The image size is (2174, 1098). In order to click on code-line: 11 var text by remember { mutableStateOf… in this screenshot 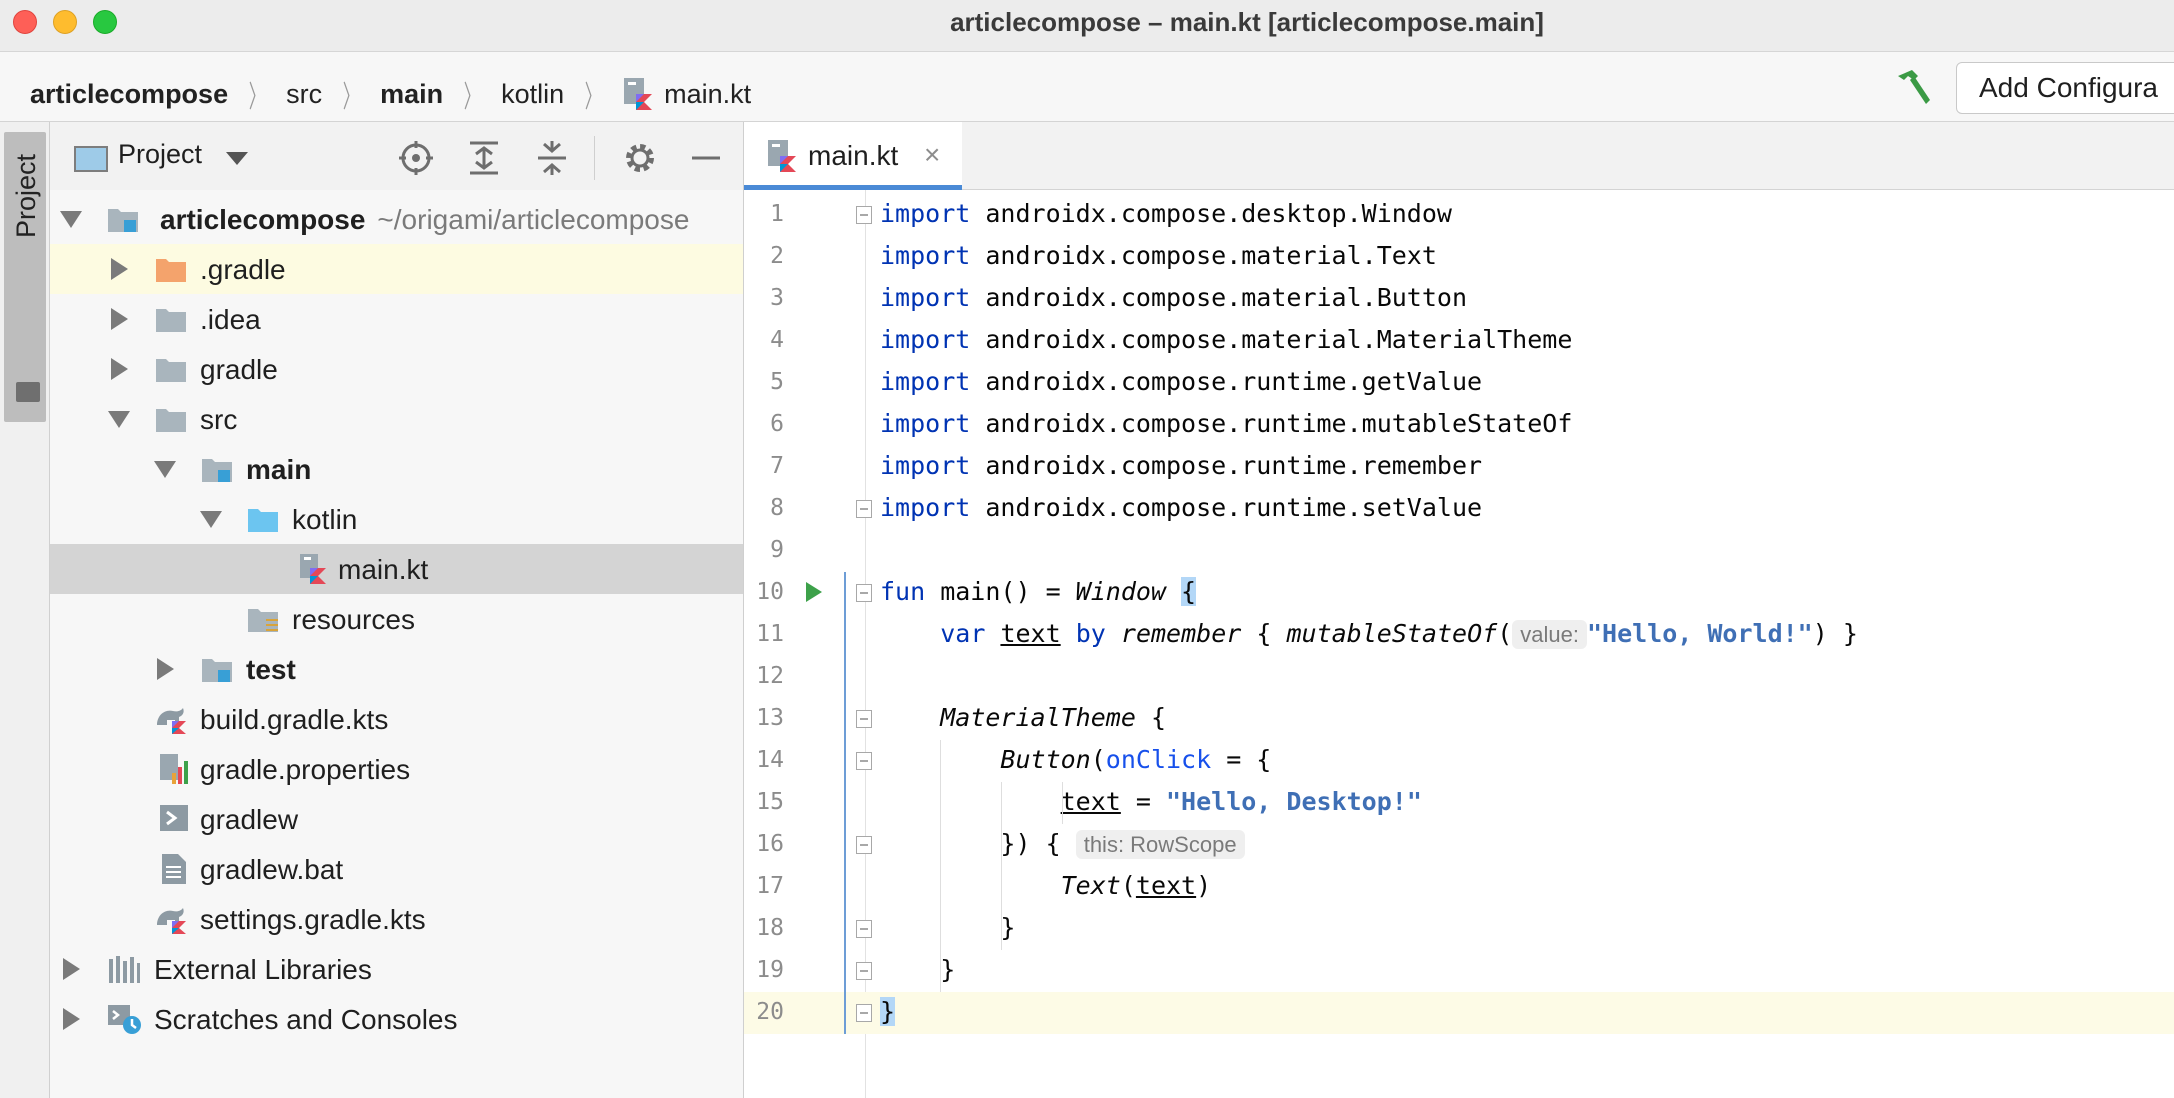, I will do `click(1459, 635)`.